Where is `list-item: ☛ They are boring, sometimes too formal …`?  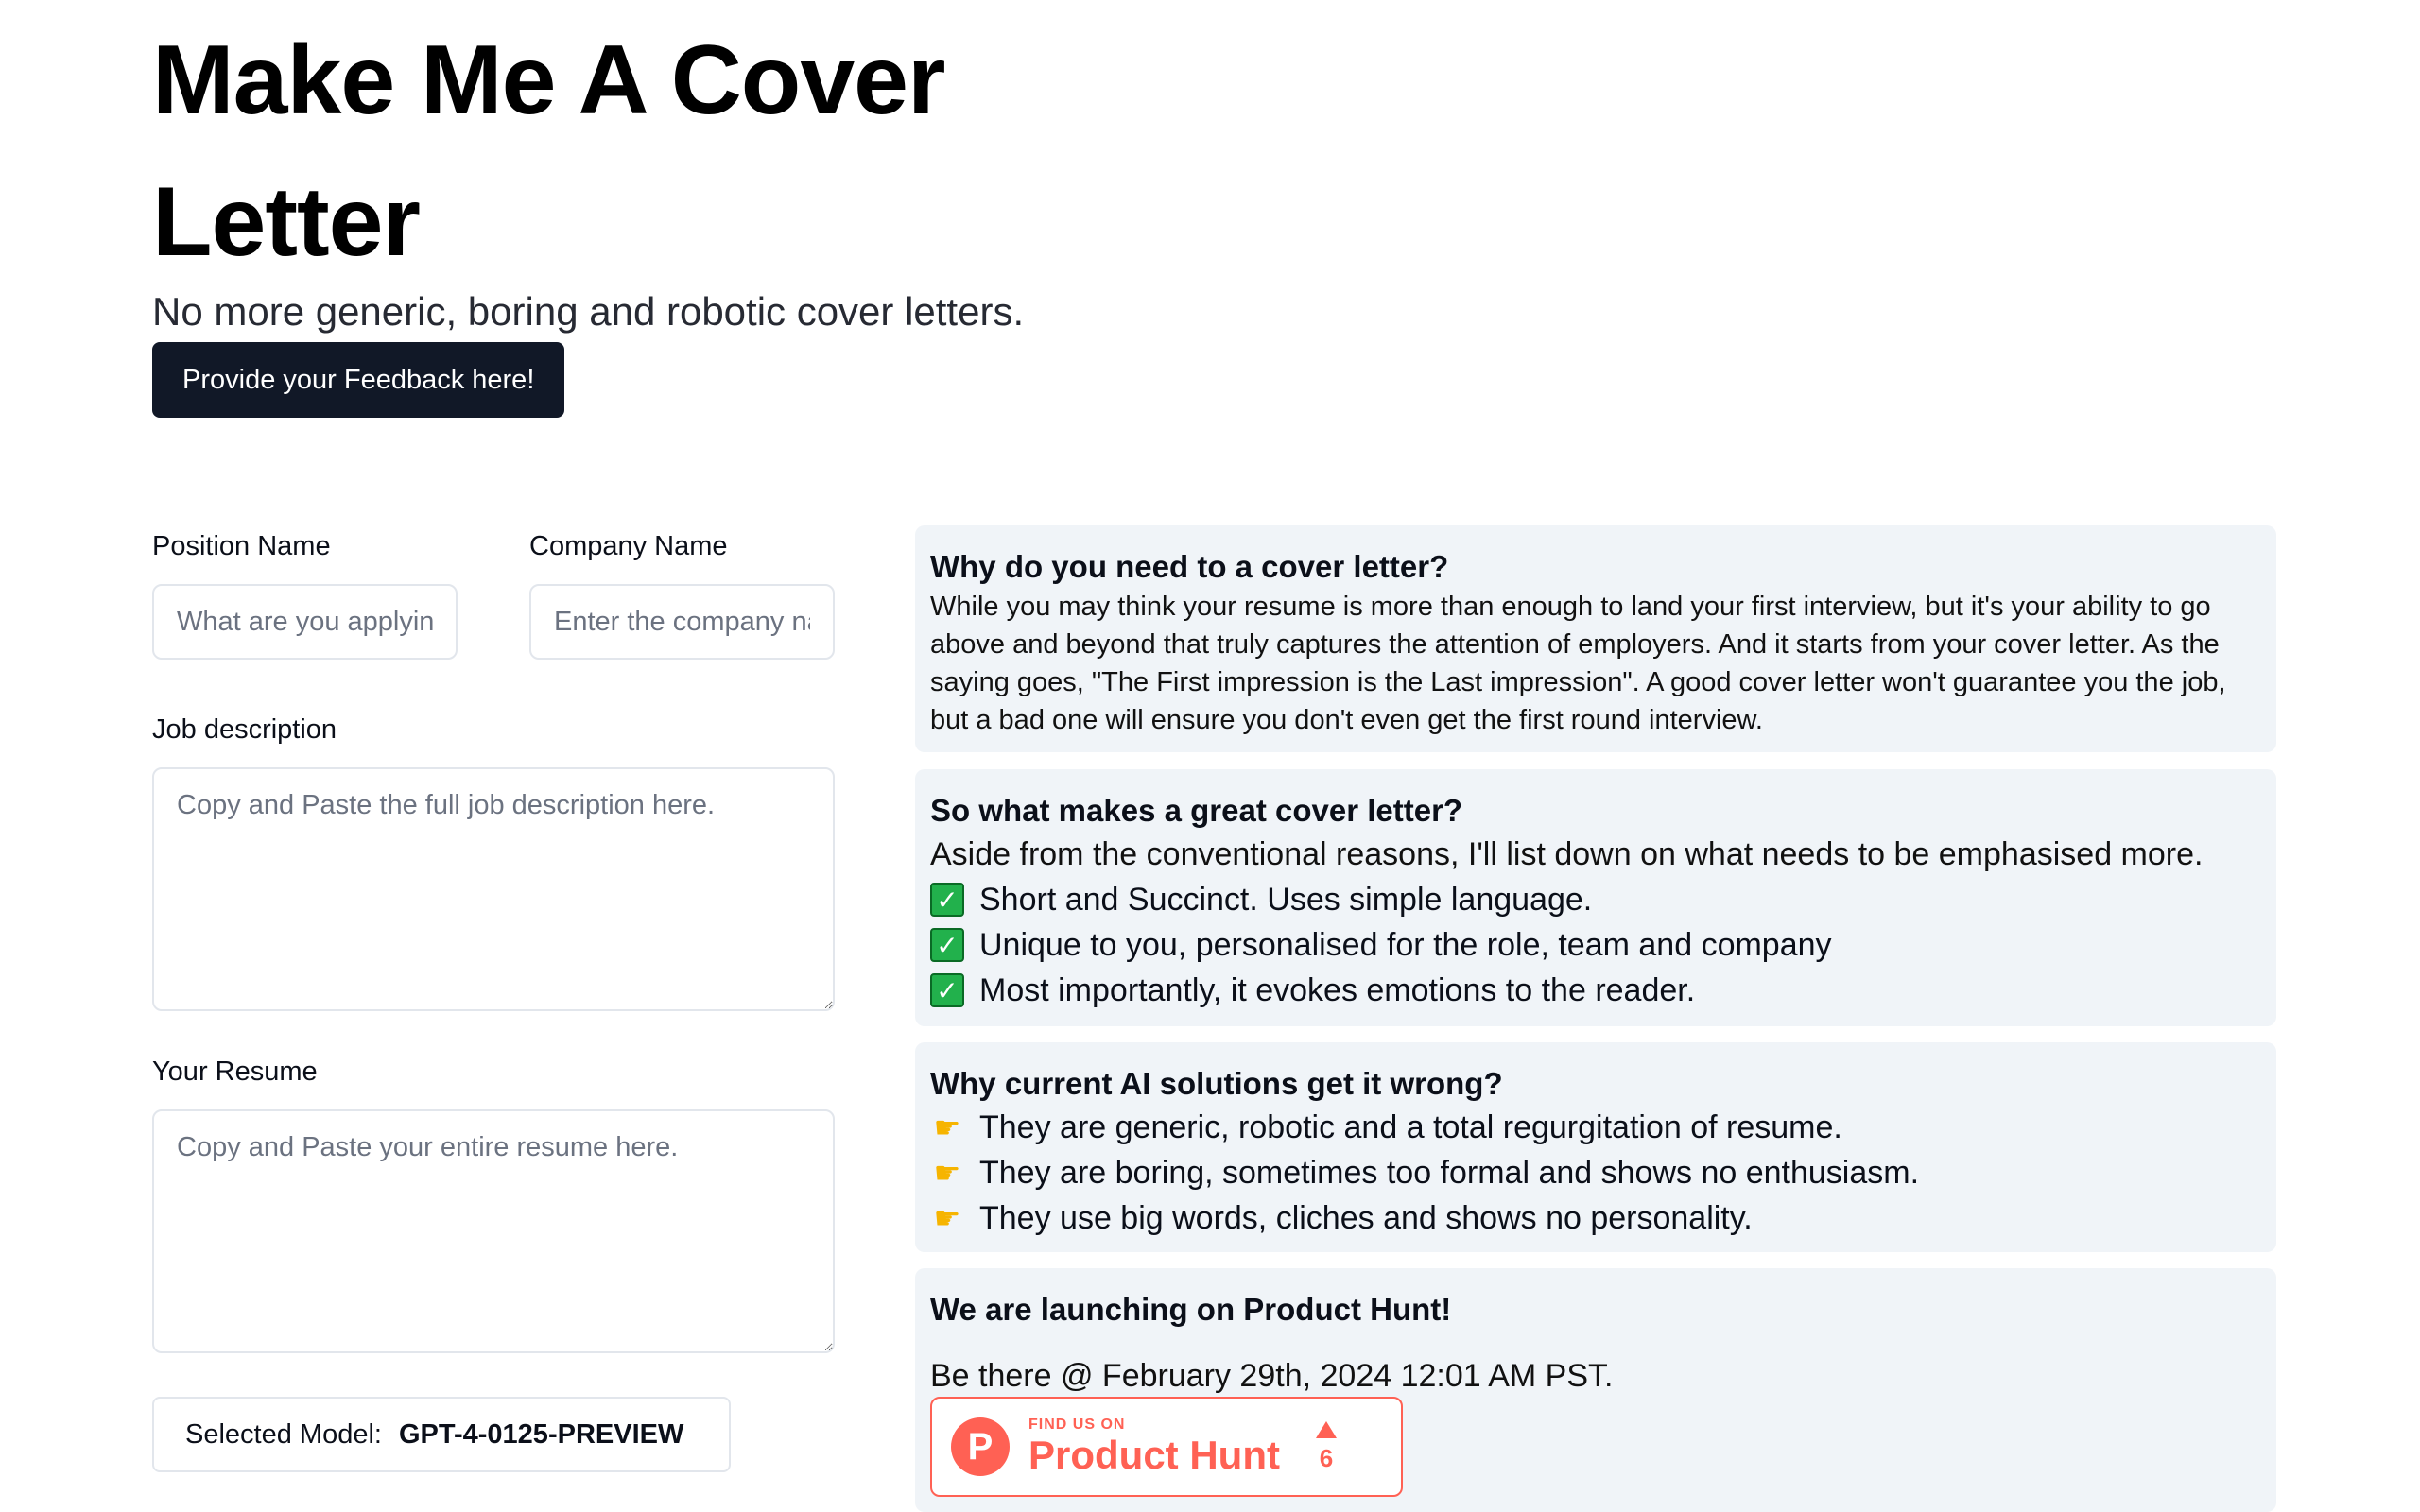 list-item: ☛ They are boring, sometimes too formal … is located at coordinates (1595, 1172).